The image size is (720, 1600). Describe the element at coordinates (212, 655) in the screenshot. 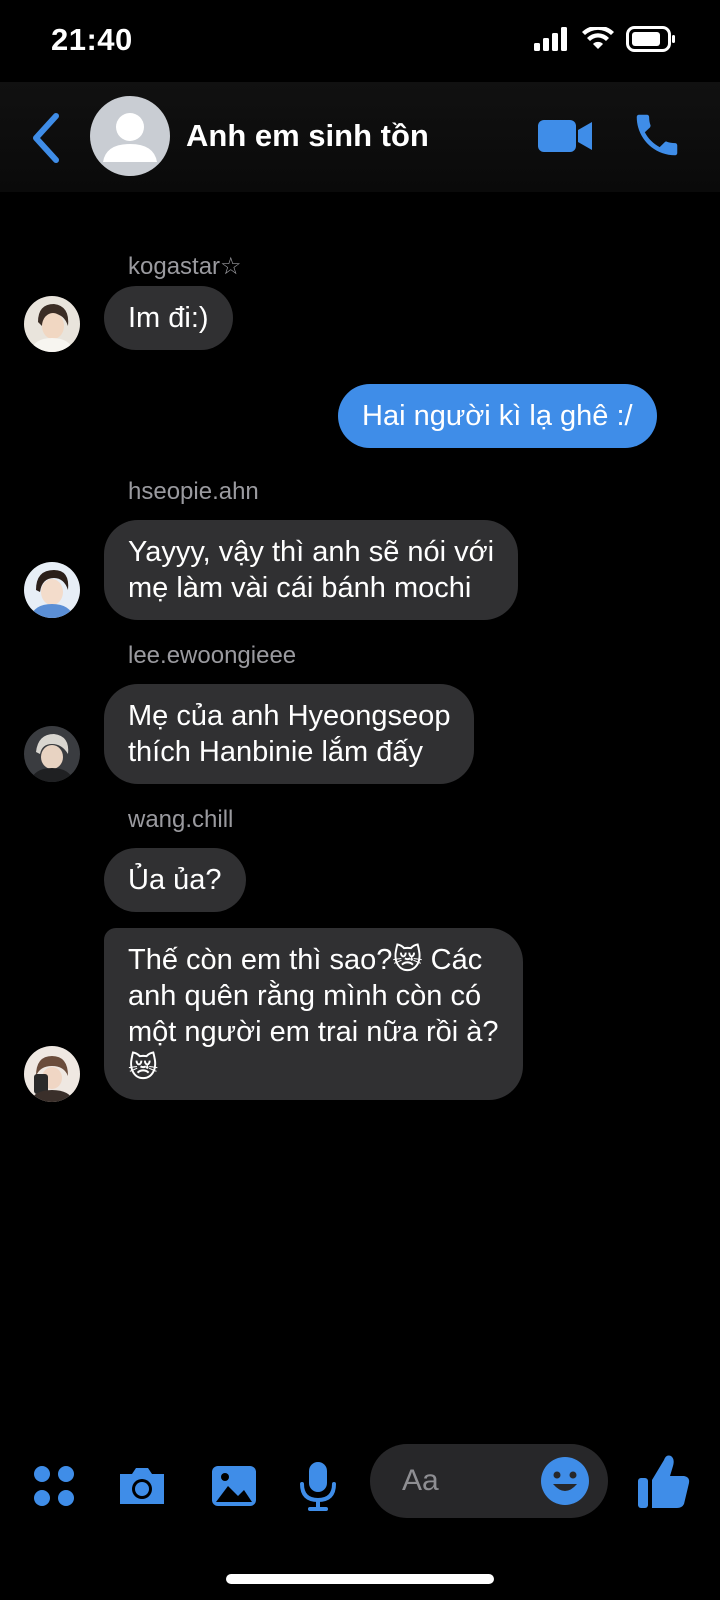

I see `sender-name: lee.ewoongieee` at that location.